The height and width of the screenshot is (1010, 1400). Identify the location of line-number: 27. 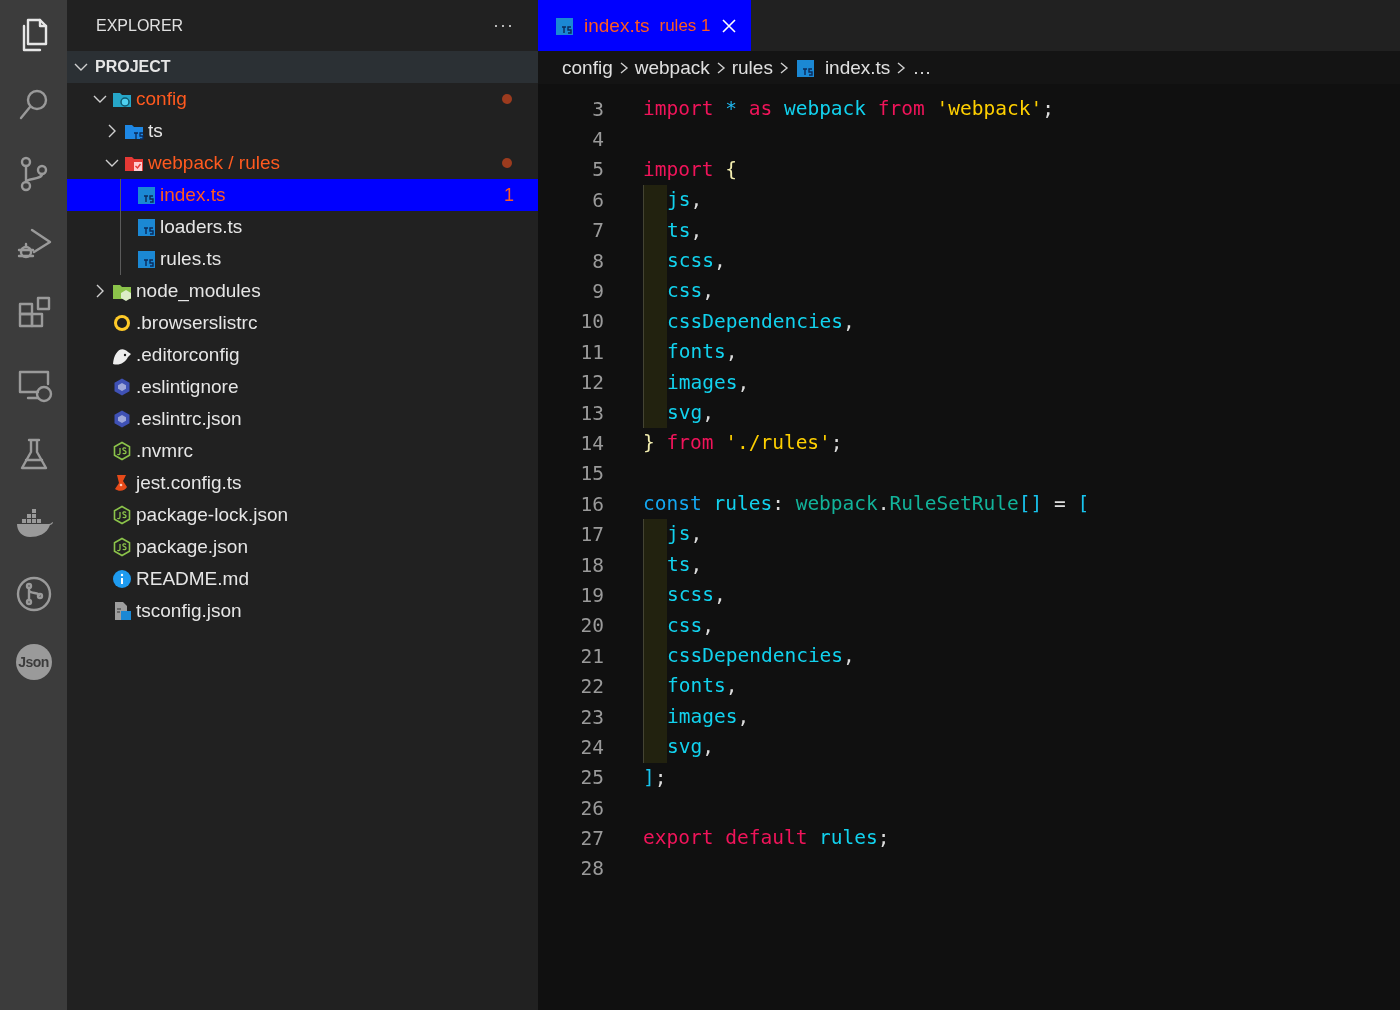
(591, 839).